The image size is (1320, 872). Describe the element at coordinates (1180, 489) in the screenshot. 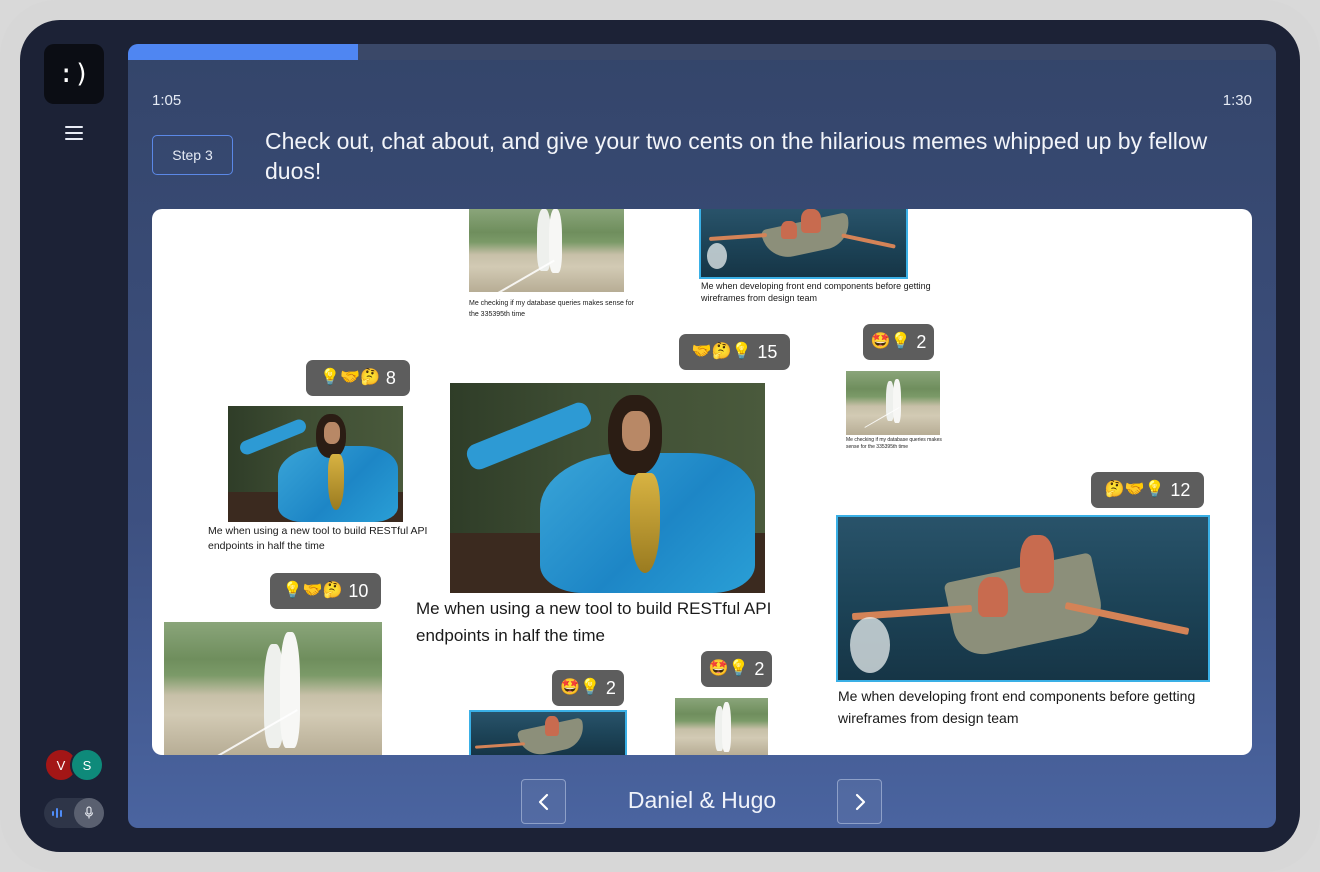

I see `reaction-count: 12` at that location.